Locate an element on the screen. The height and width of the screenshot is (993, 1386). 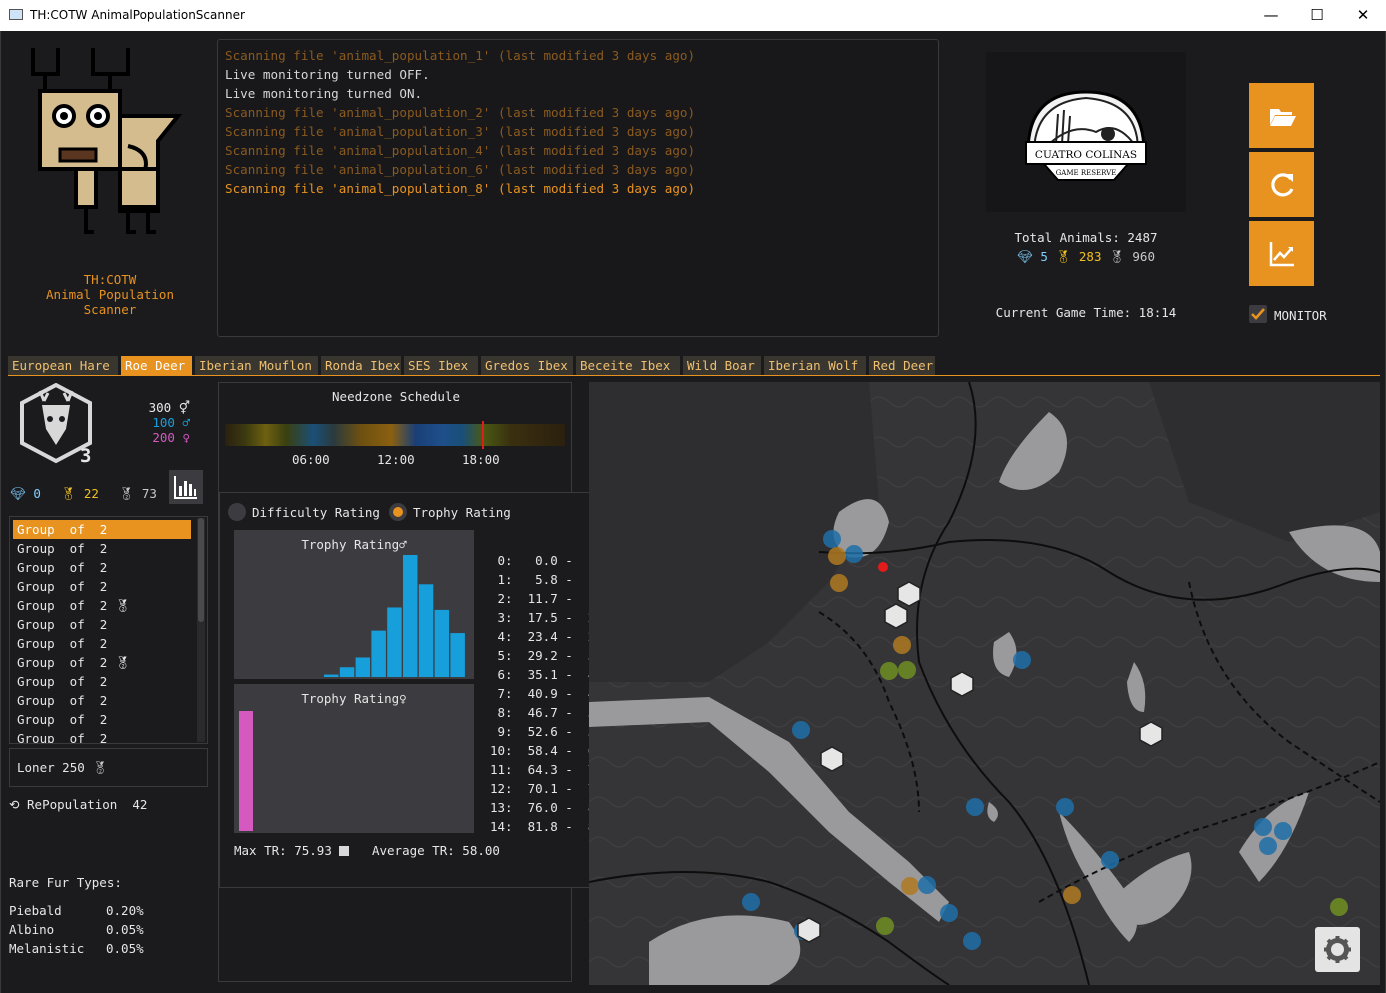
maximize-button: ☐ is located at coordinates (1317, 15).